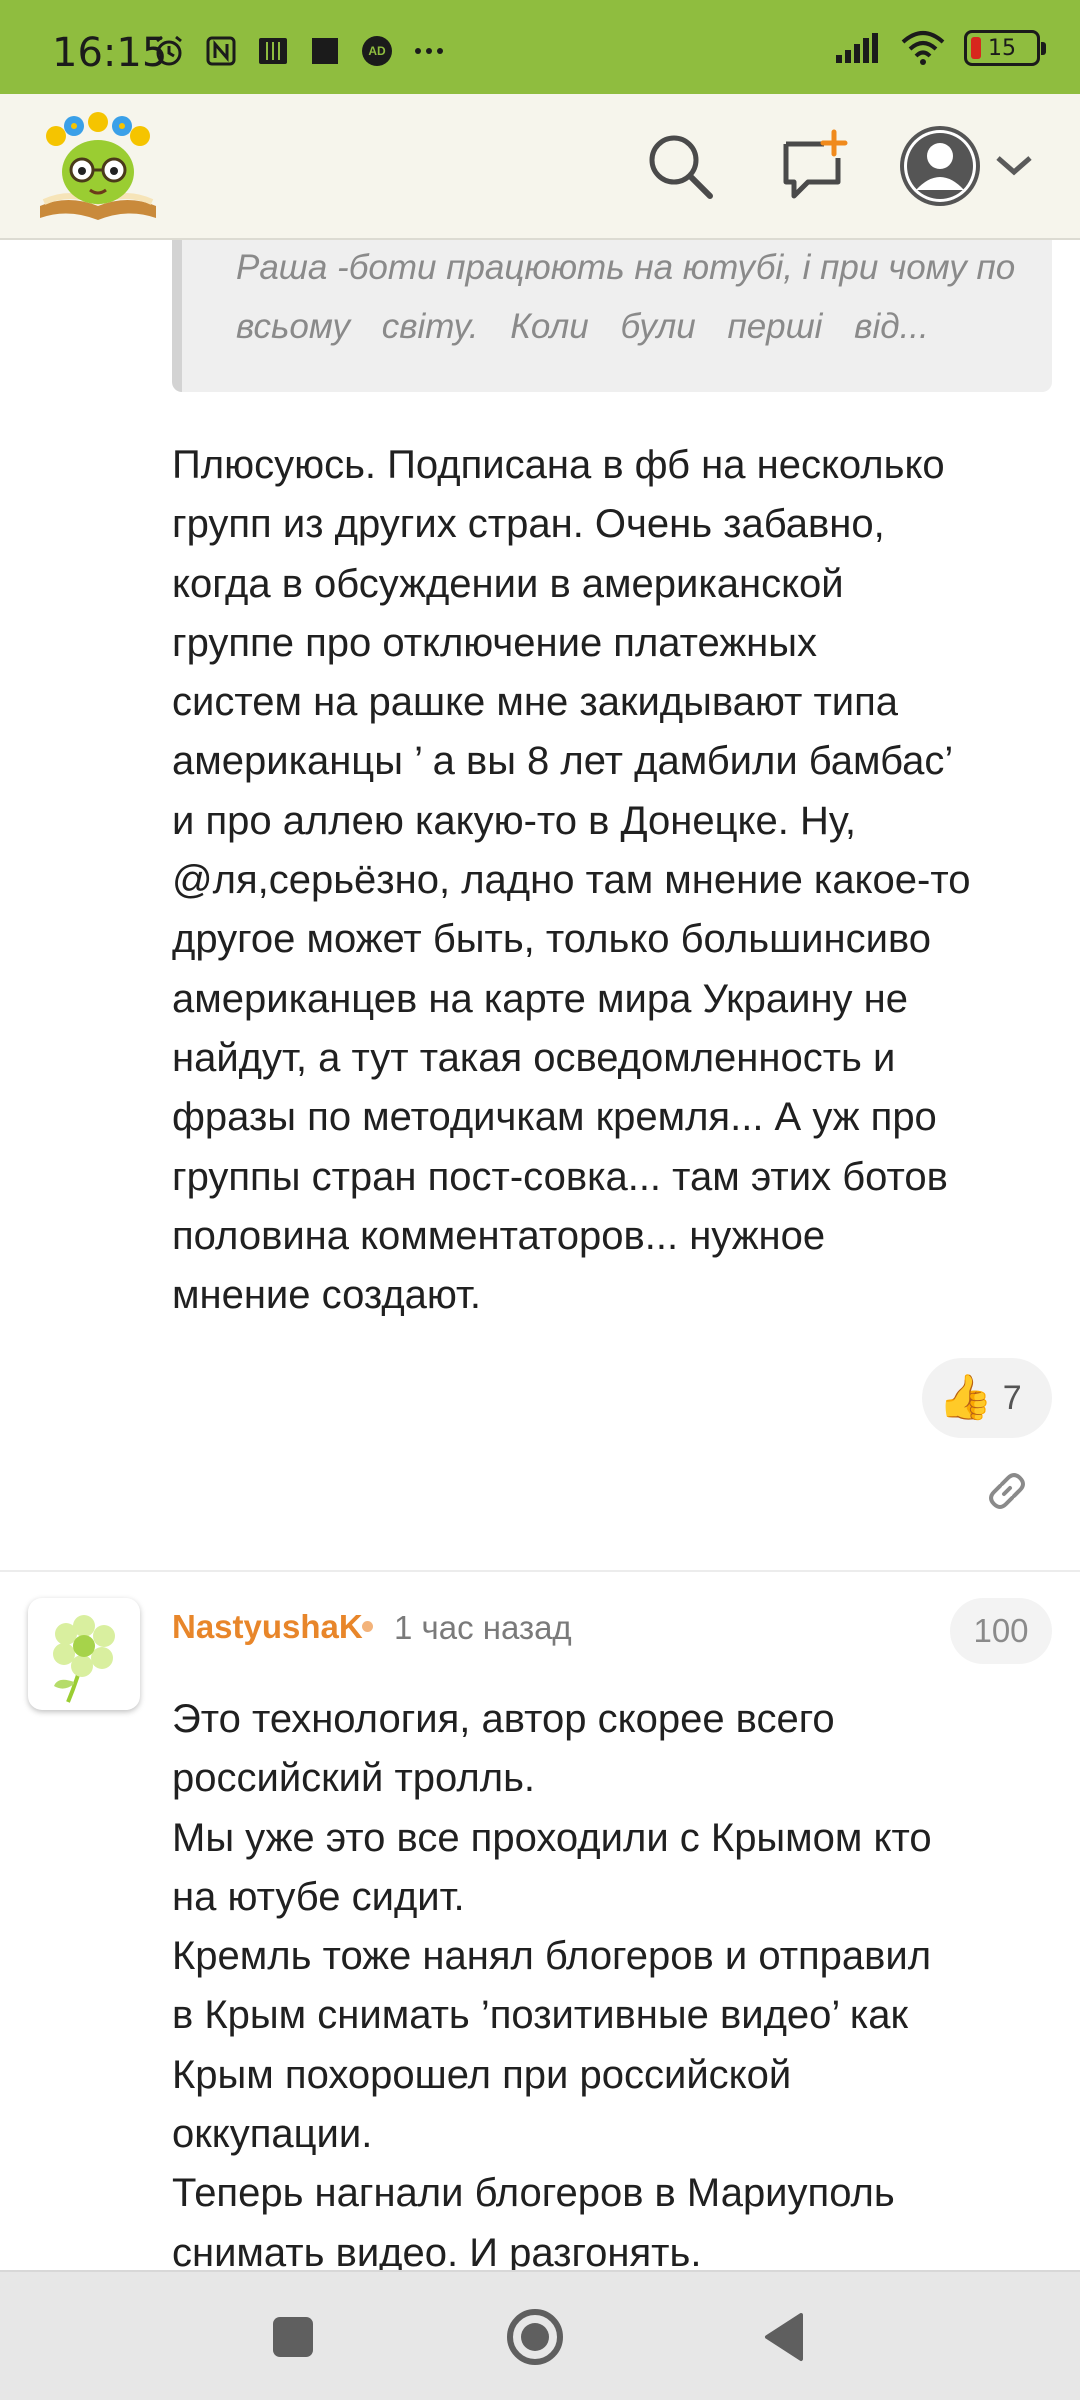  What do you see at coordinates (327, 1295) in the screenshot?
I see `comment-line: мнение создают.` at bounding box center [327, 1295].